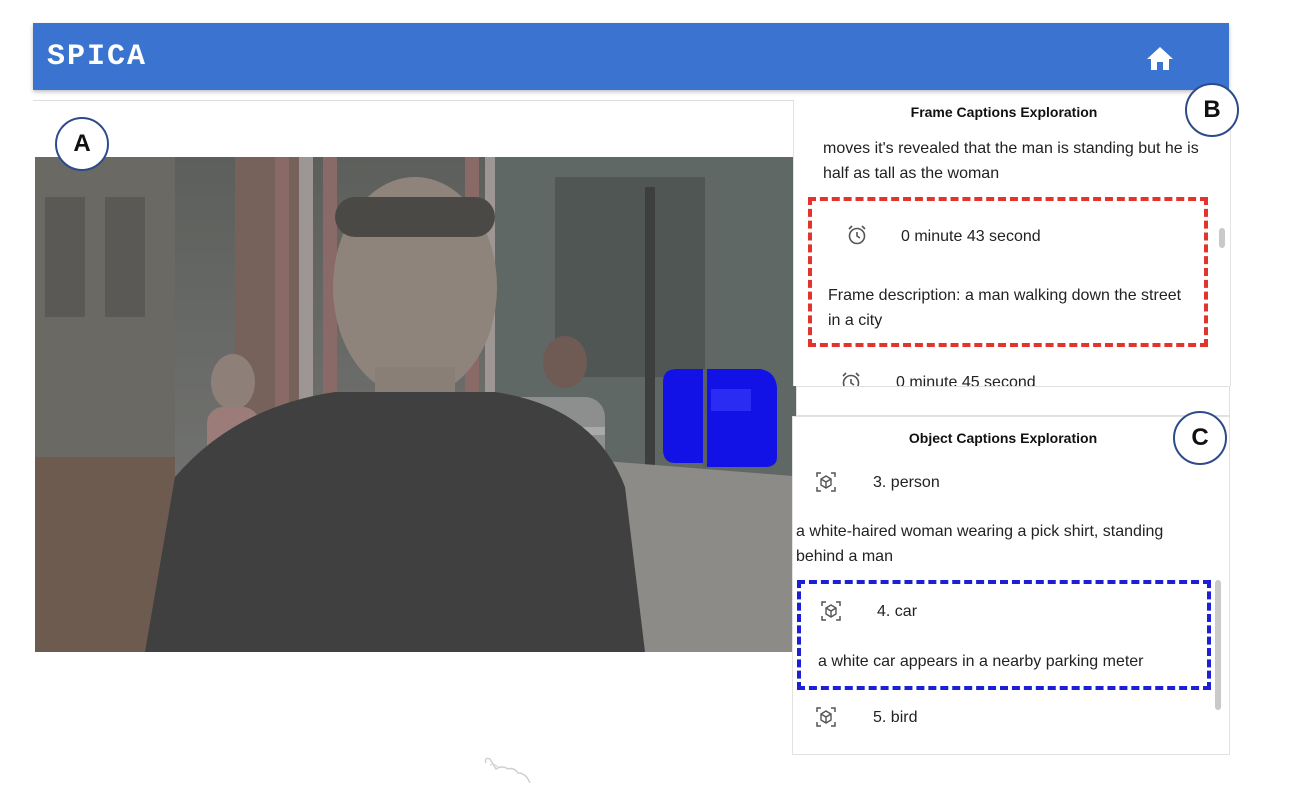  Describe the element at coordinates (82, 144) in the screenshot. I see `label-a-badge: A` at that location.